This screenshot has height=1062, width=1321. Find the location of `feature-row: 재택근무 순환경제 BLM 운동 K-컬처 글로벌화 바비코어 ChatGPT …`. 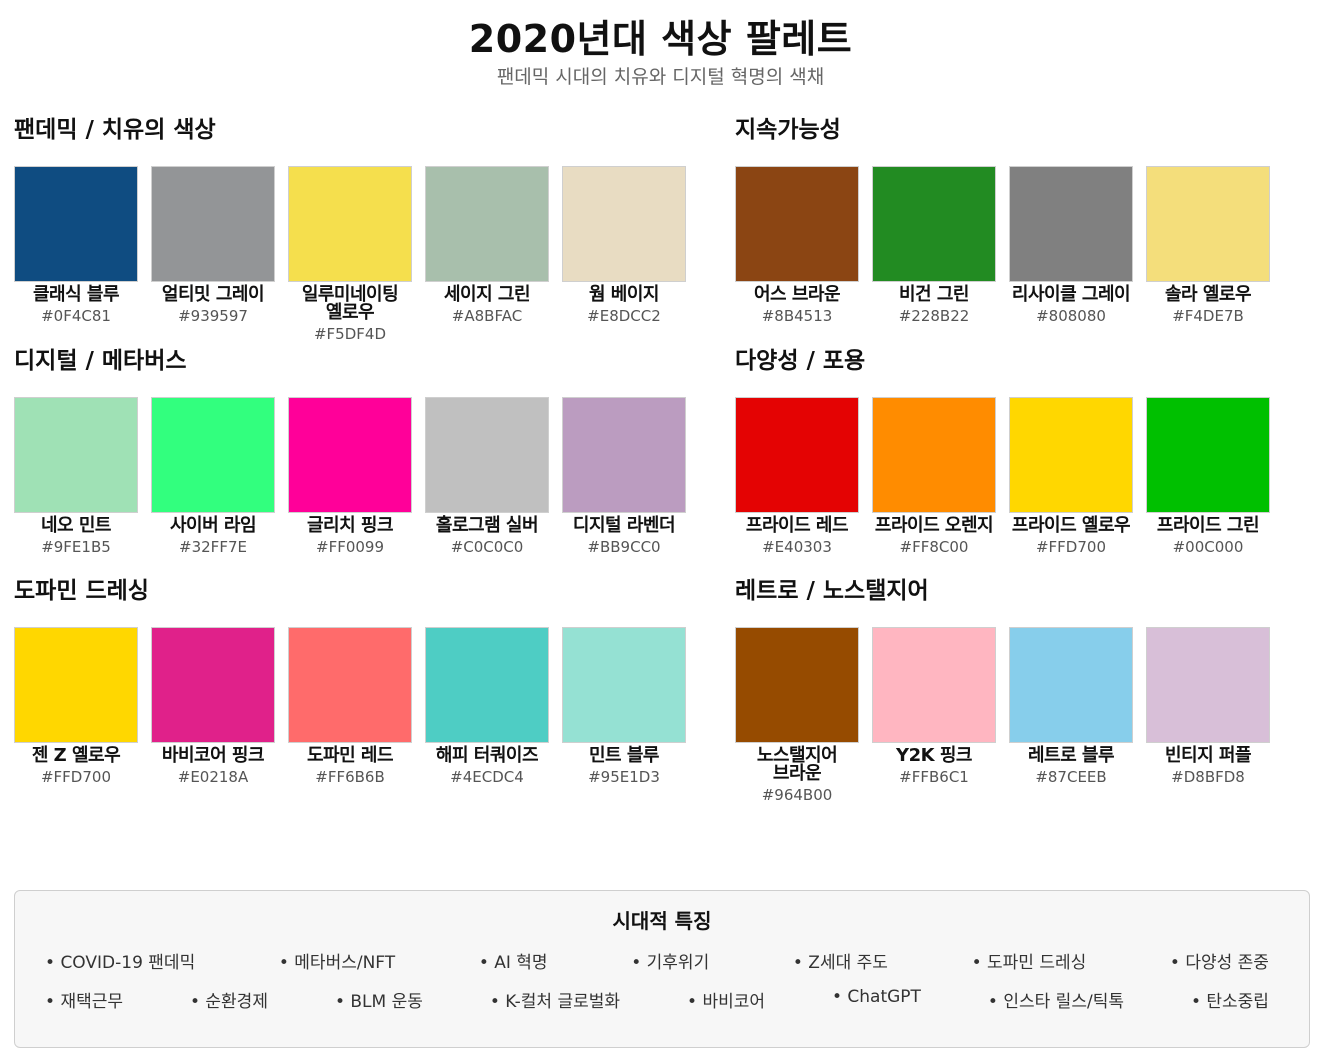

feature-row: 재택근무 순환경제 BLM 운동 K-컬처 글로벌화 바비코어 ChatGPT … is located at coordinates (657, 999).